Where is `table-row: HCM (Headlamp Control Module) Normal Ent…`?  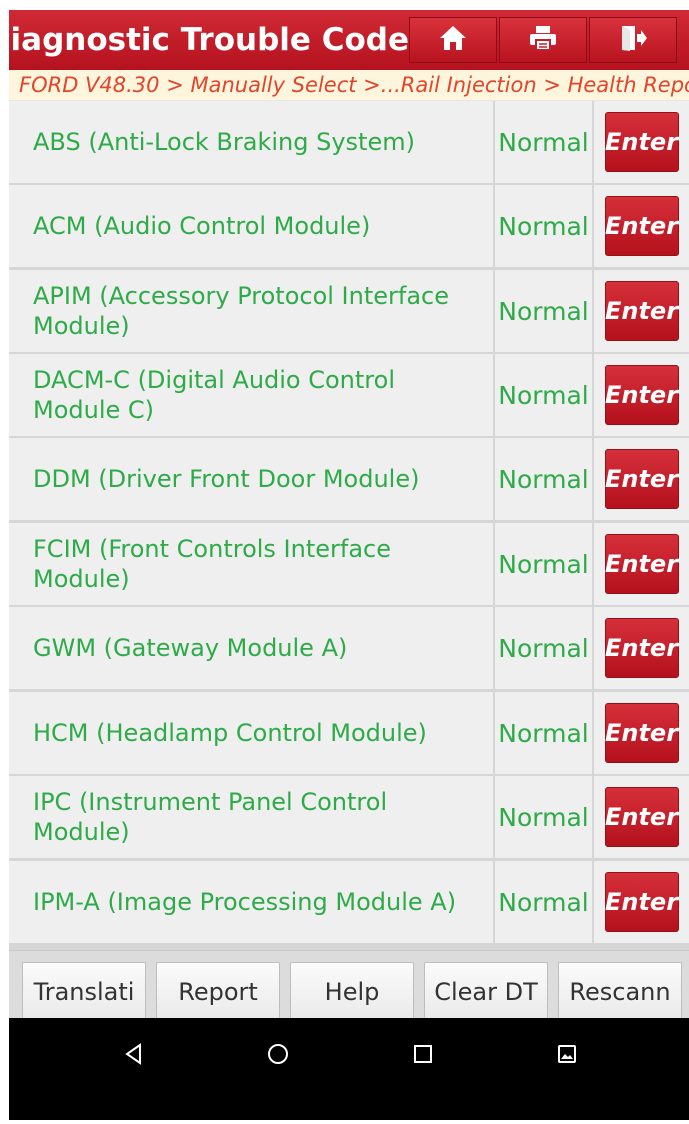
table-row: HCM (Headlamp Control Module) Normal Ent… is located at coordinates (349, 733).